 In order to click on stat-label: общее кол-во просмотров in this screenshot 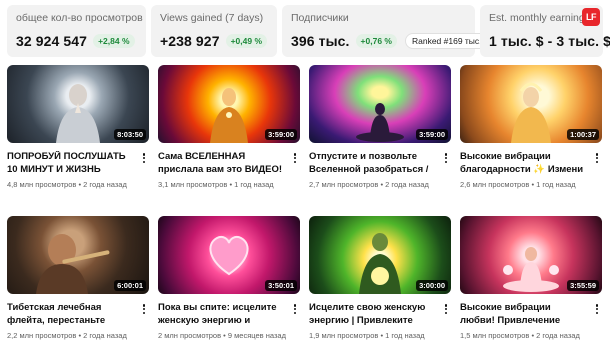, I will do `click(79, 18)`.